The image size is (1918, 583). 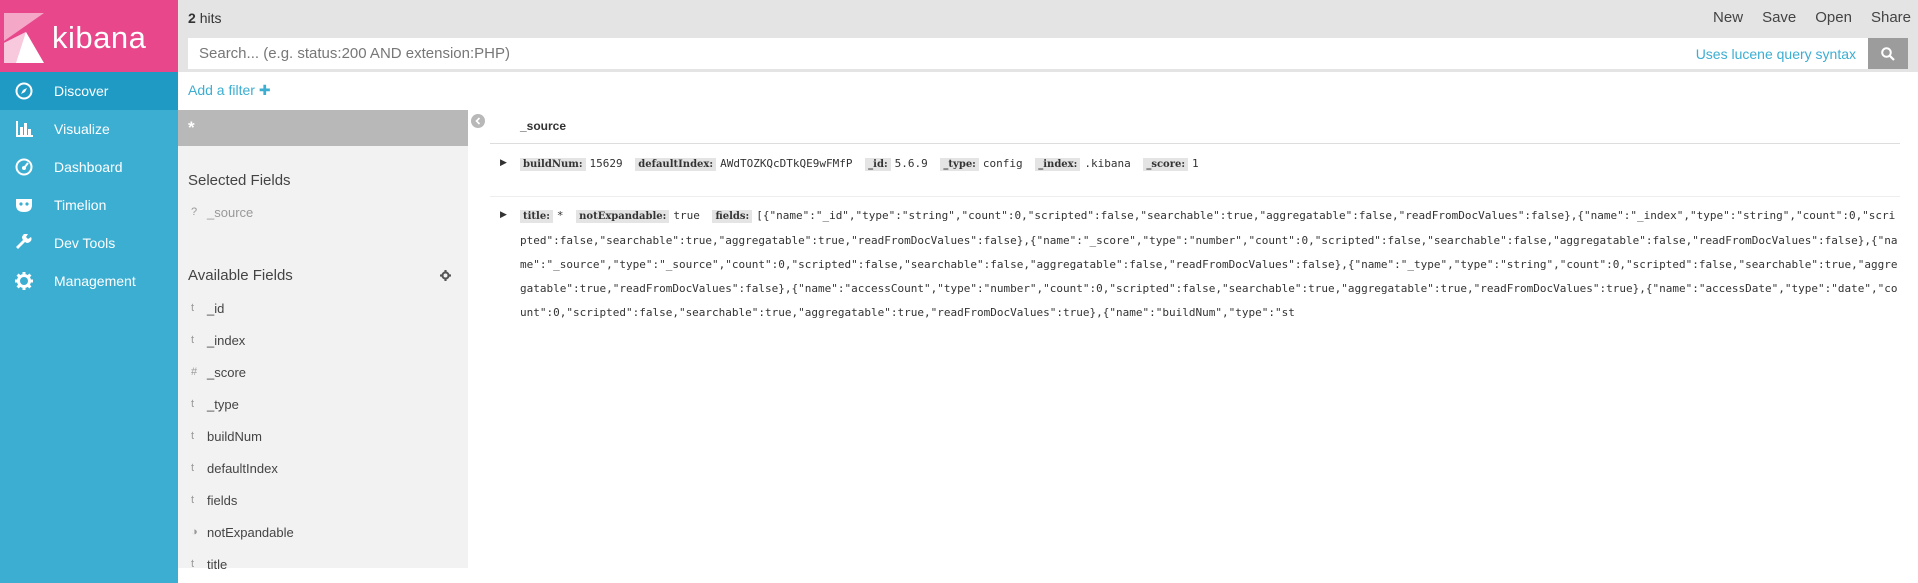 I want to click on header-divider, so click(x=1195, y=143).